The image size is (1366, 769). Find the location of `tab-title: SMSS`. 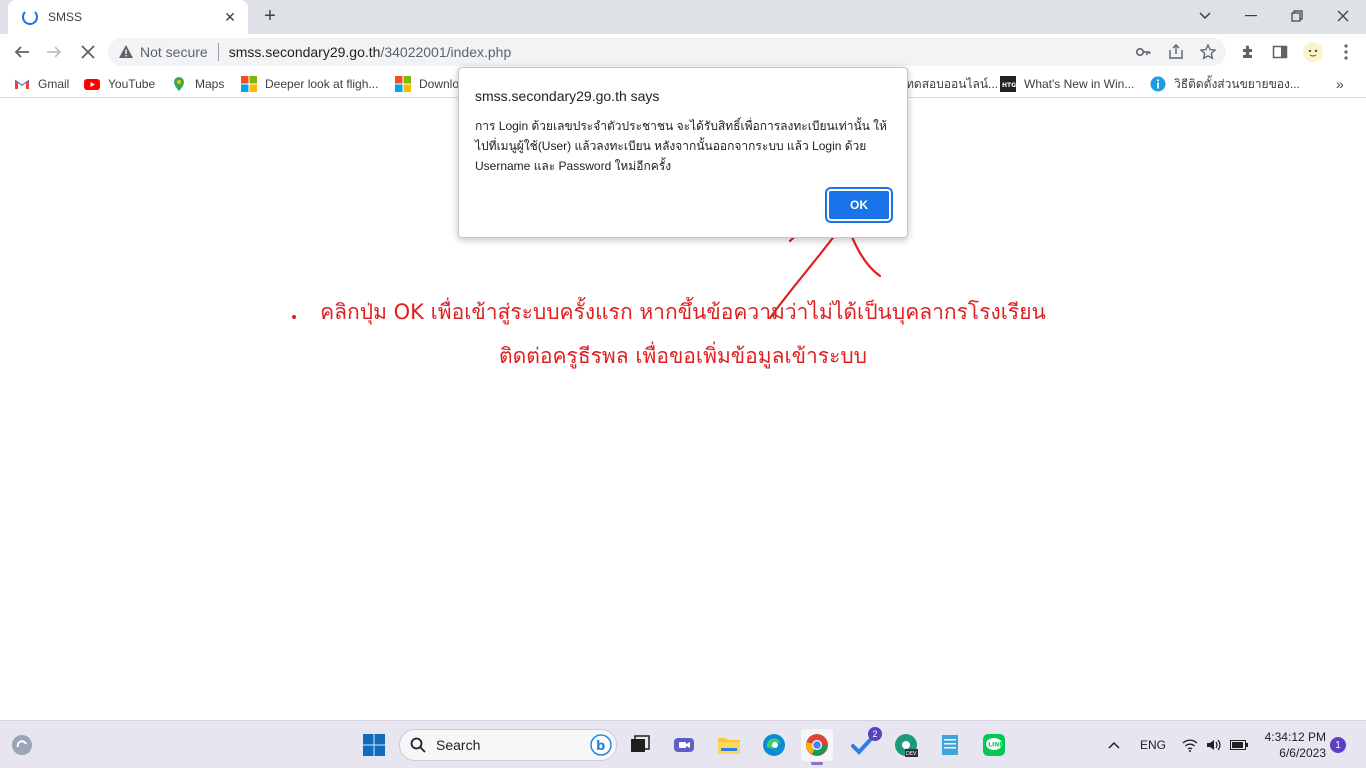

tab-title: SMSS is located at coordinates (65, 17).